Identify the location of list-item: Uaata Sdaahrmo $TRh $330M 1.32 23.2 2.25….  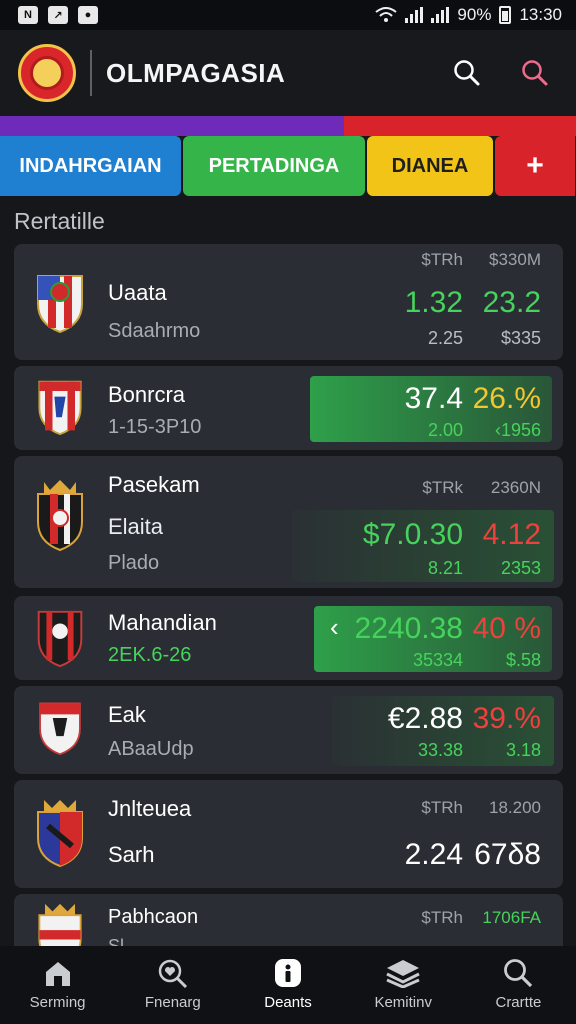
(288, 302).